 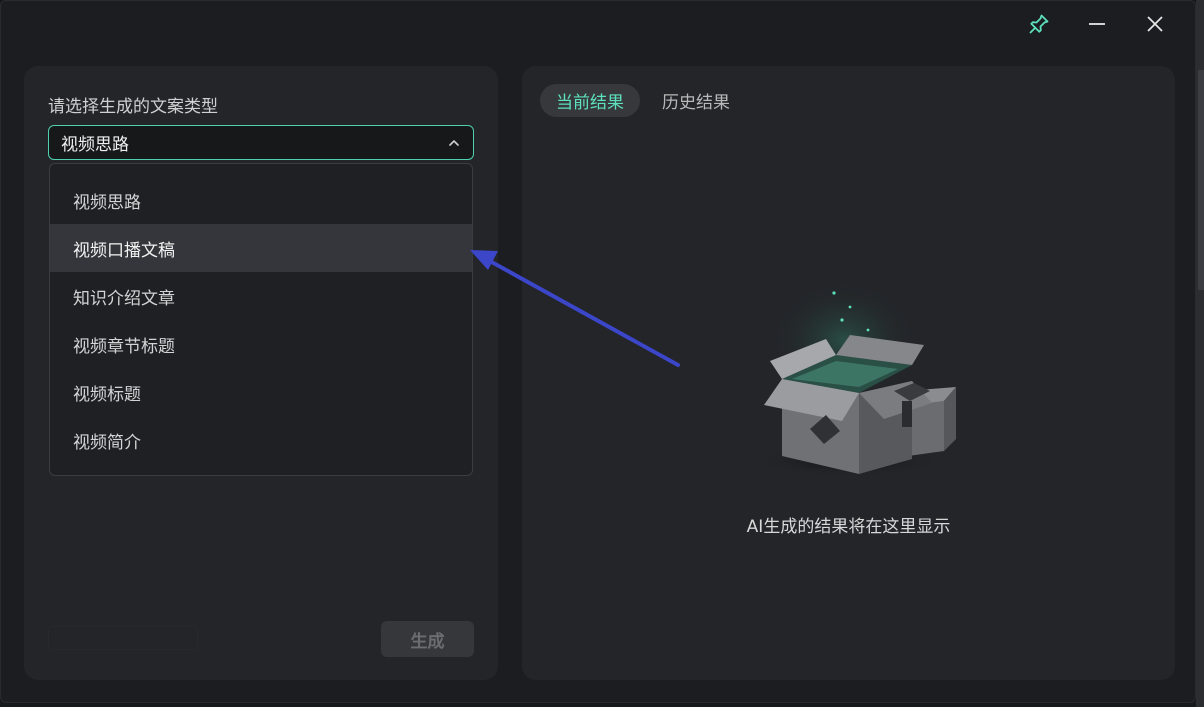 What do you see at coordinates (133, 107) in the screenshot?
I see `copy-type-label: 请选择生成的文案类型` at bounding box center [133, 107].